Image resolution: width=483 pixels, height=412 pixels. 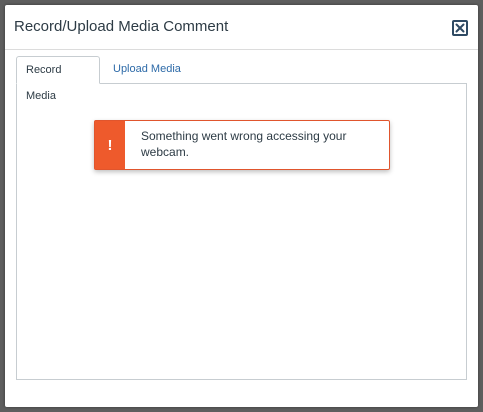 What do you see at coordinates (241, 79) in the screenshot?
I see `tab-bar: Record Media Upload Media` at bounding box center [241, 79].